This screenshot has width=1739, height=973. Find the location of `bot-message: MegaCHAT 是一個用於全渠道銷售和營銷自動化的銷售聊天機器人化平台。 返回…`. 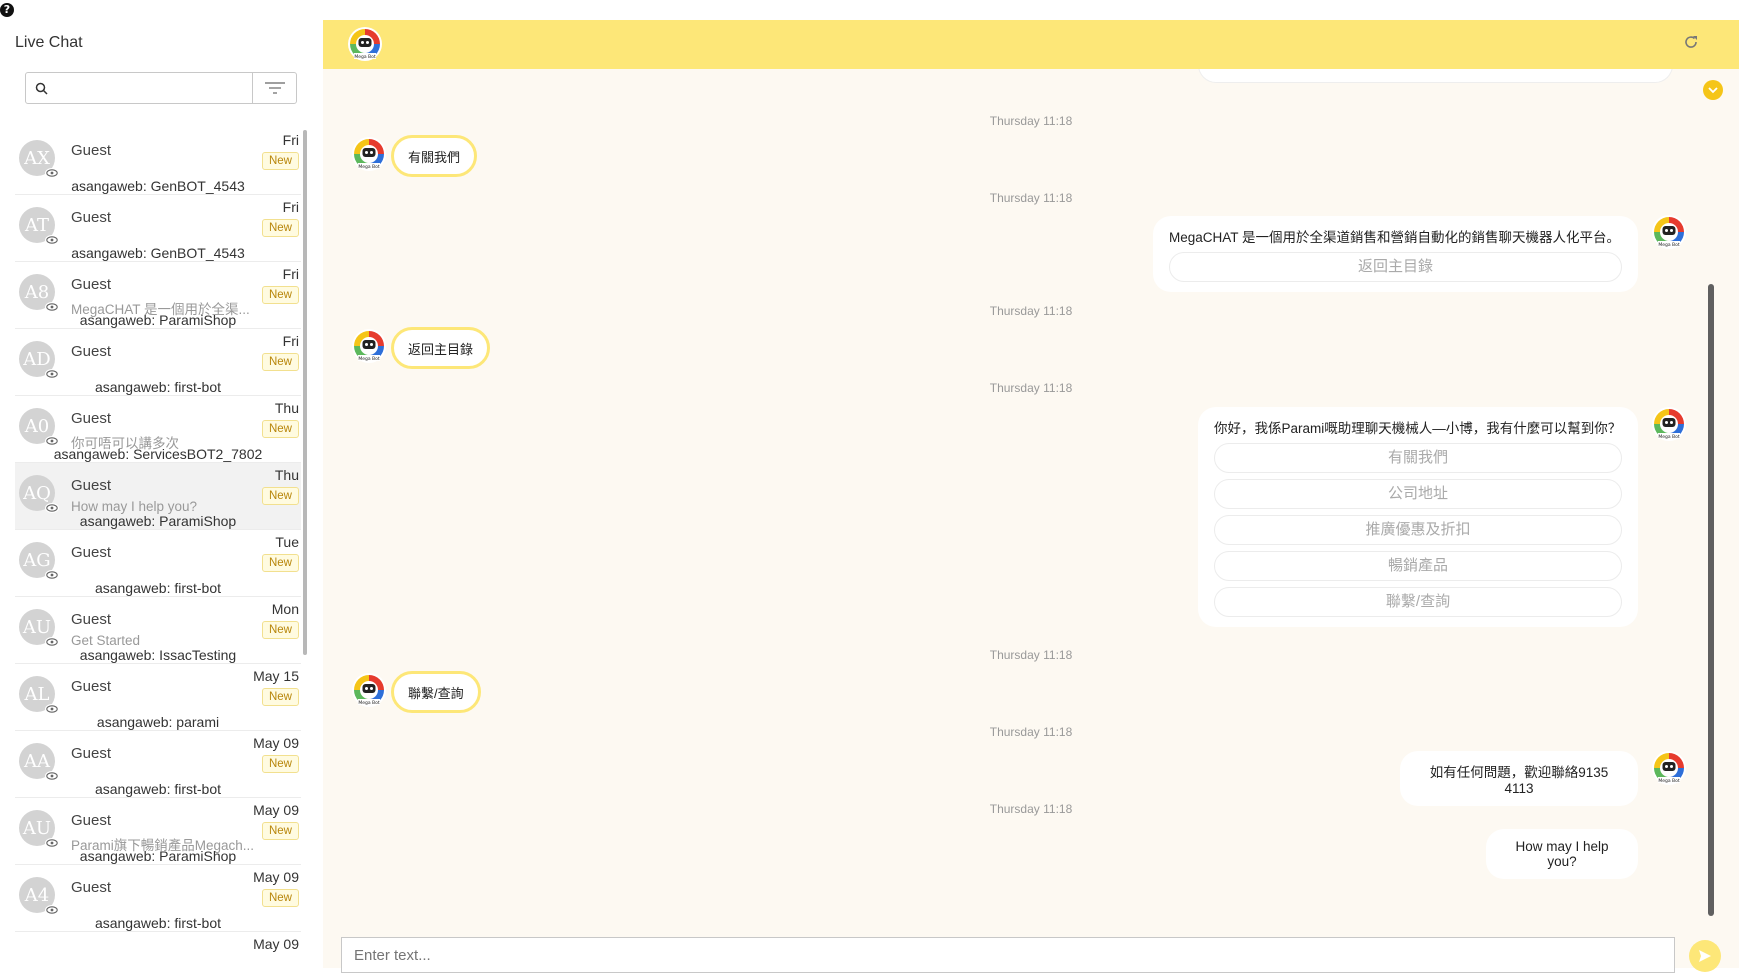

bot-message: MegaCHAT 是一個用於全渠道銷售和營銷自動化的銷售聊天機器人化平台。 返回… is located at coordinates (1395, 254).